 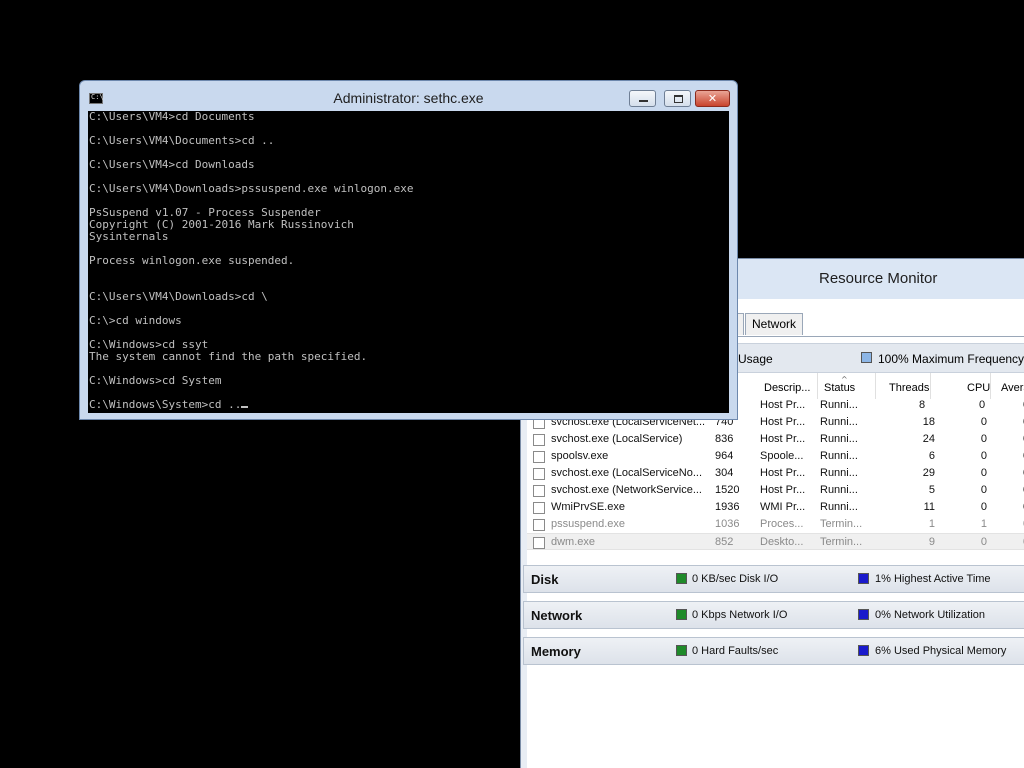 I want to click on cell-threads: 6, so click(x=931, y=456).